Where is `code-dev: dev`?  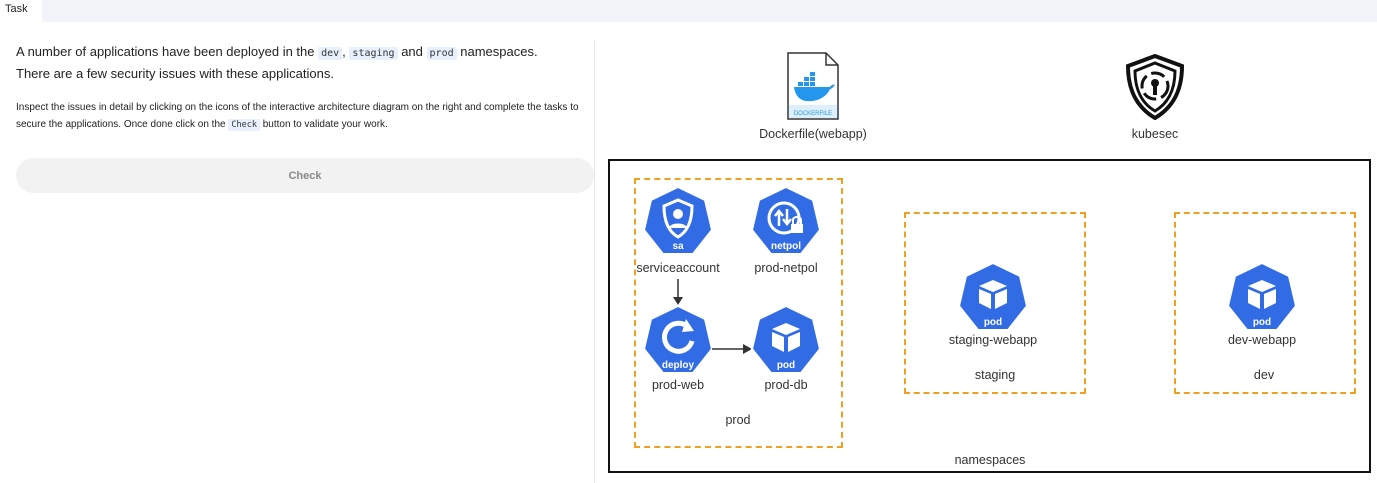
code-dev: dev is located at coordinates (330, 53).